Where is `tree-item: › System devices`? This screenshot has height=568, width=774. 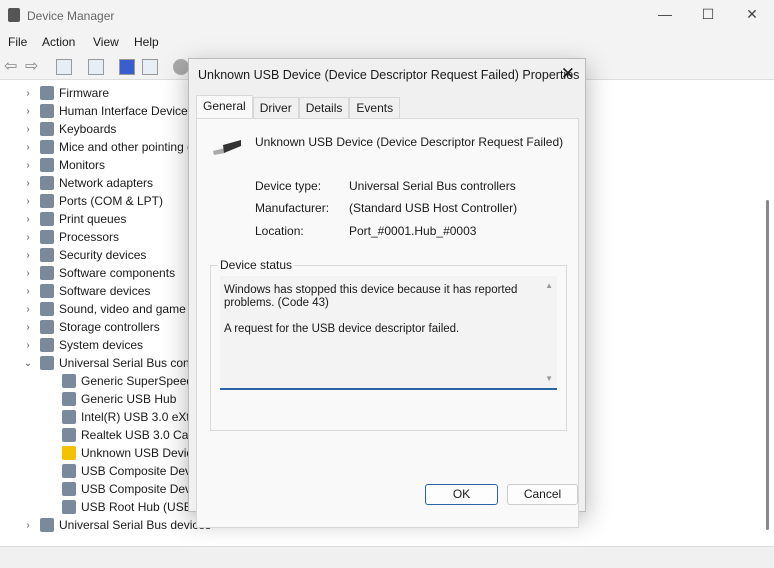
tree-item: › System devices is located at coordinates (82, 345).